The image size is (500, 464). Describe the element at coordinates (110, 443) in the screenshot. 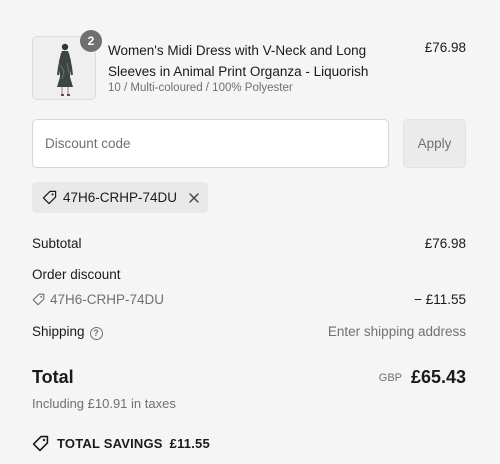

I see `savings-label: TOTAL SAVINGS` at that location.